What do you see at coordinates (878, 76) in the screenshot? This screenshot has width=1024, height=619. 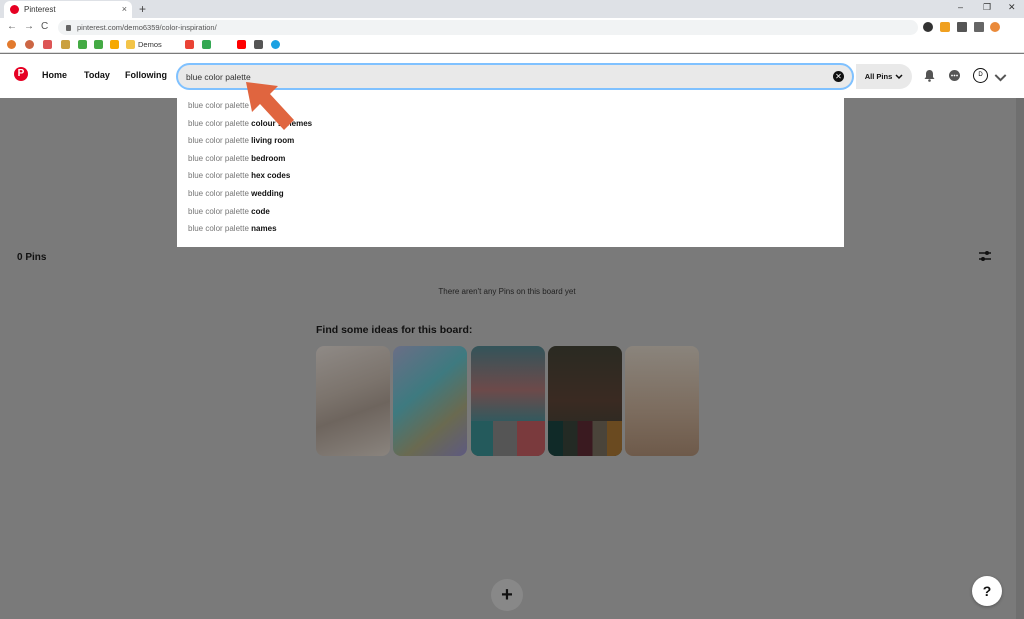 I see `search-filter-label: All Pins` at bounding box center [878, 76].